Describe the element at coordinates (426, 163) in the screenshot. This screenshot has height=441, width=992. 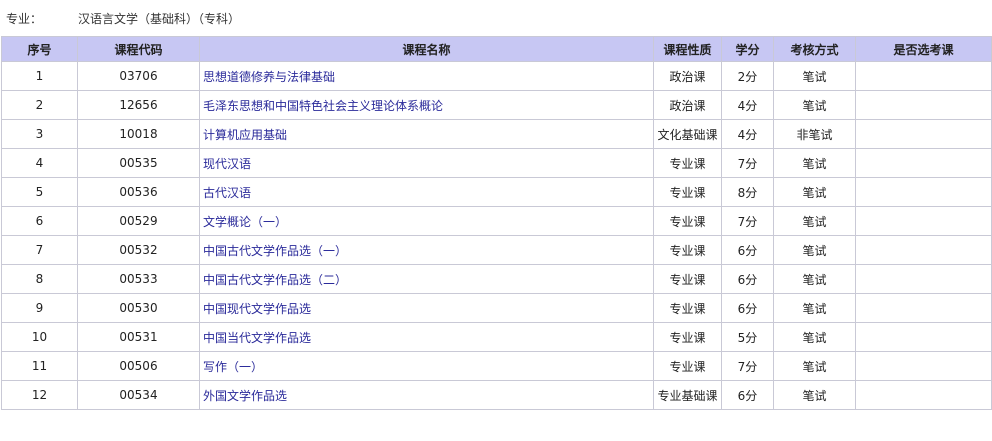
I see `cell-course-name: 现代汉语` at that location.